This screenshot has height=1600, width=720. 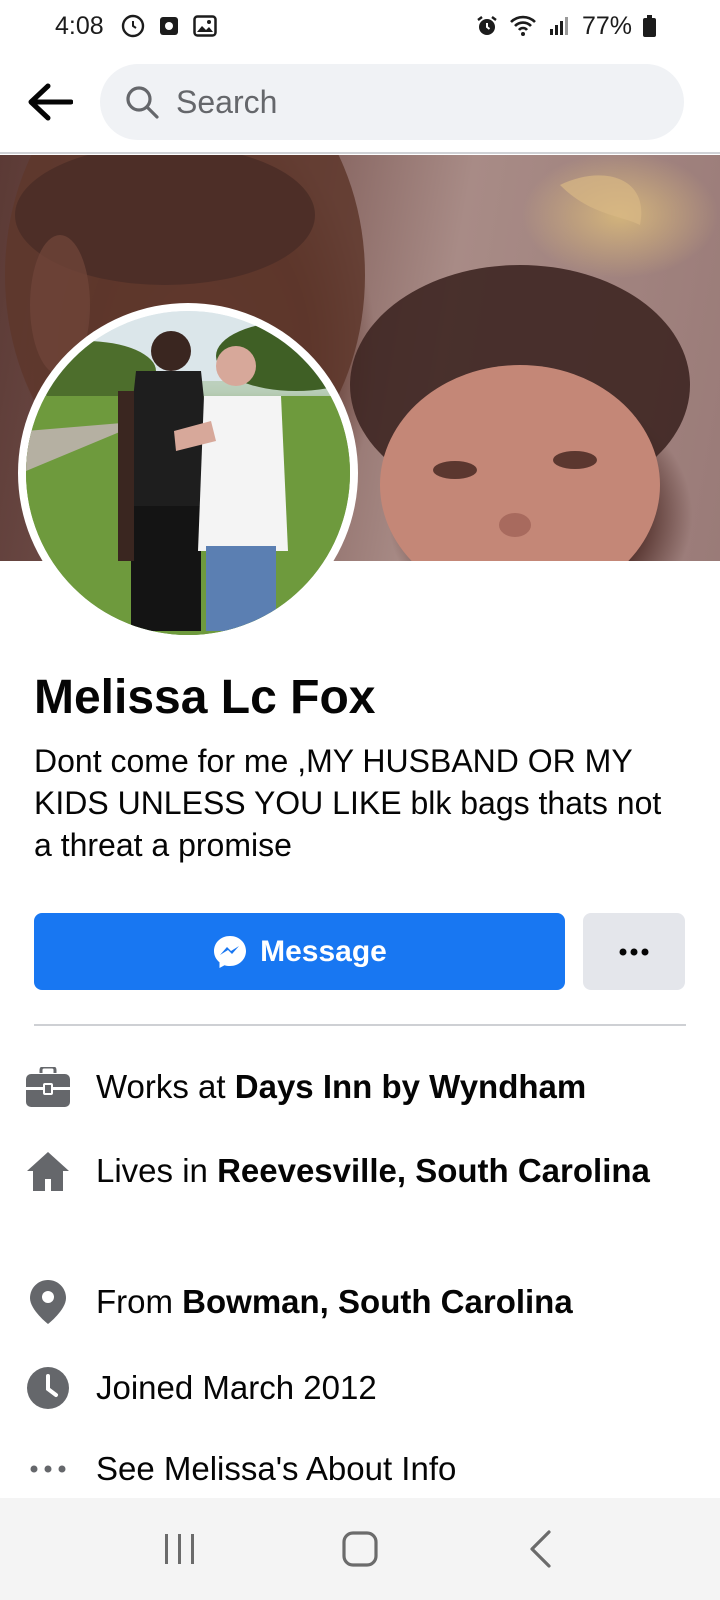 I want to click on info-row-from: From Bowman, South Carolina, so click(x=360, y=1302).